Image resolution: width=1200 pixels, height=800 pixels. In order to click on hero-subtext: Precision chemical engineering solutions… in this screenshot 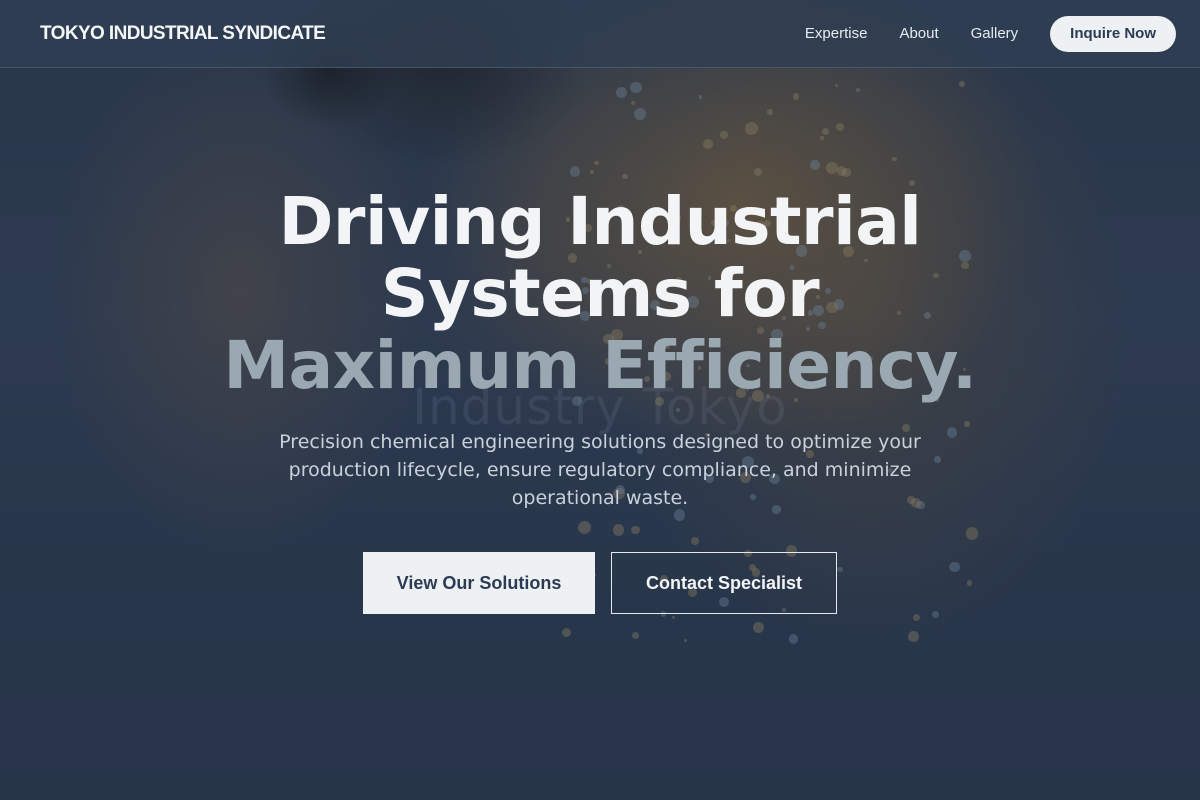, I will do `click(600, 470)`.